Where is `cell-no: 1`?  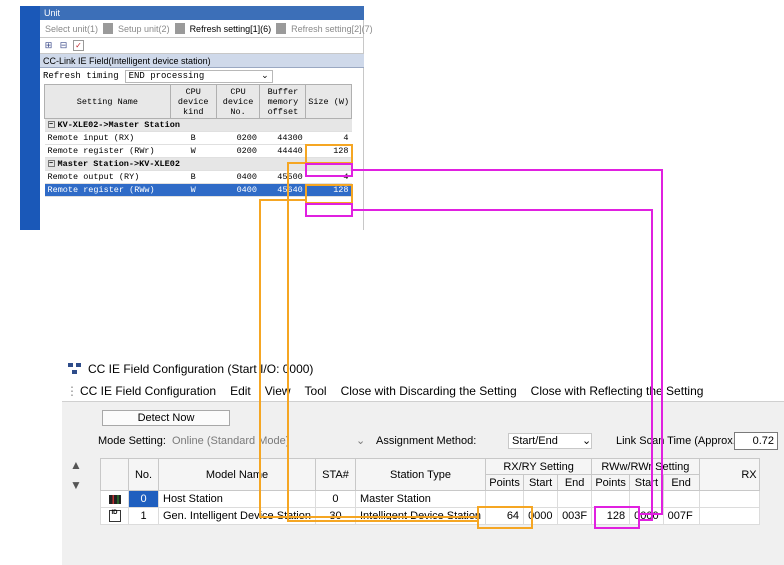 cell-no: 1 is located at coordinates (143, 516).